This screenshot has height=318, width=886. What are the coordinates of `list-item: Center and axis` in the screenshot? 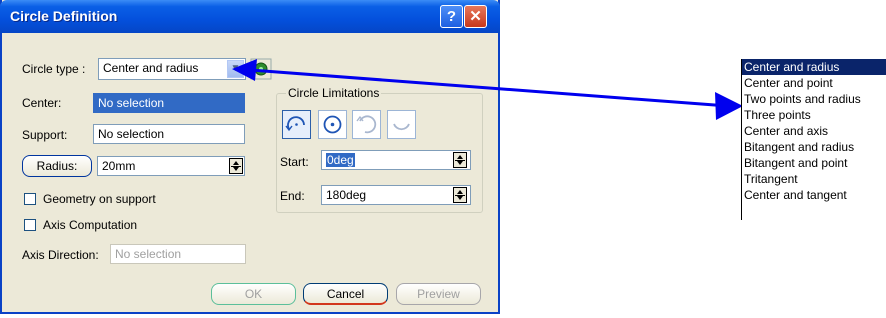 It's located at (814, 131).